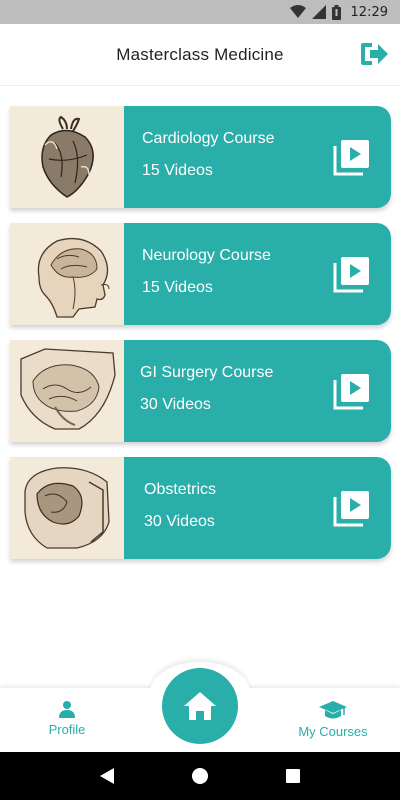  I want to click on system-nav-bar, so click(200, 776).